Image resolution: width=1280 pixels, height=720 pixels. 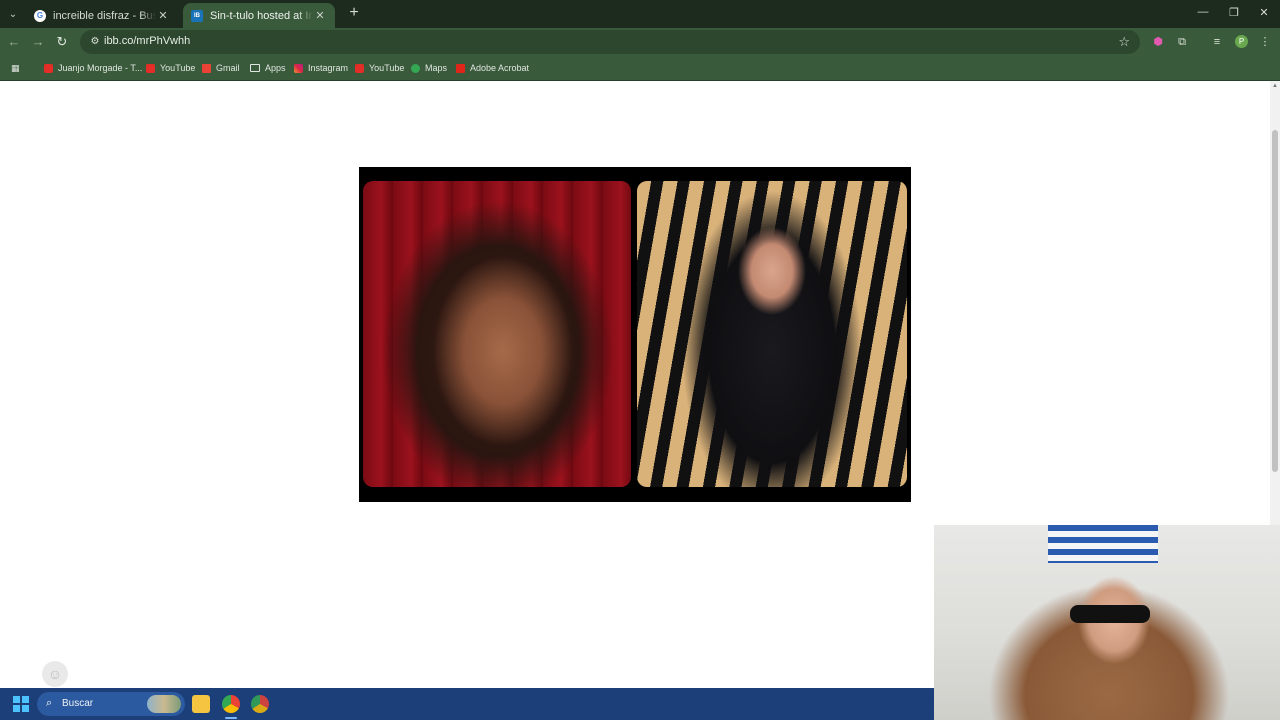 I want to click on new-tab-button: +, so click(x=354, y=13).